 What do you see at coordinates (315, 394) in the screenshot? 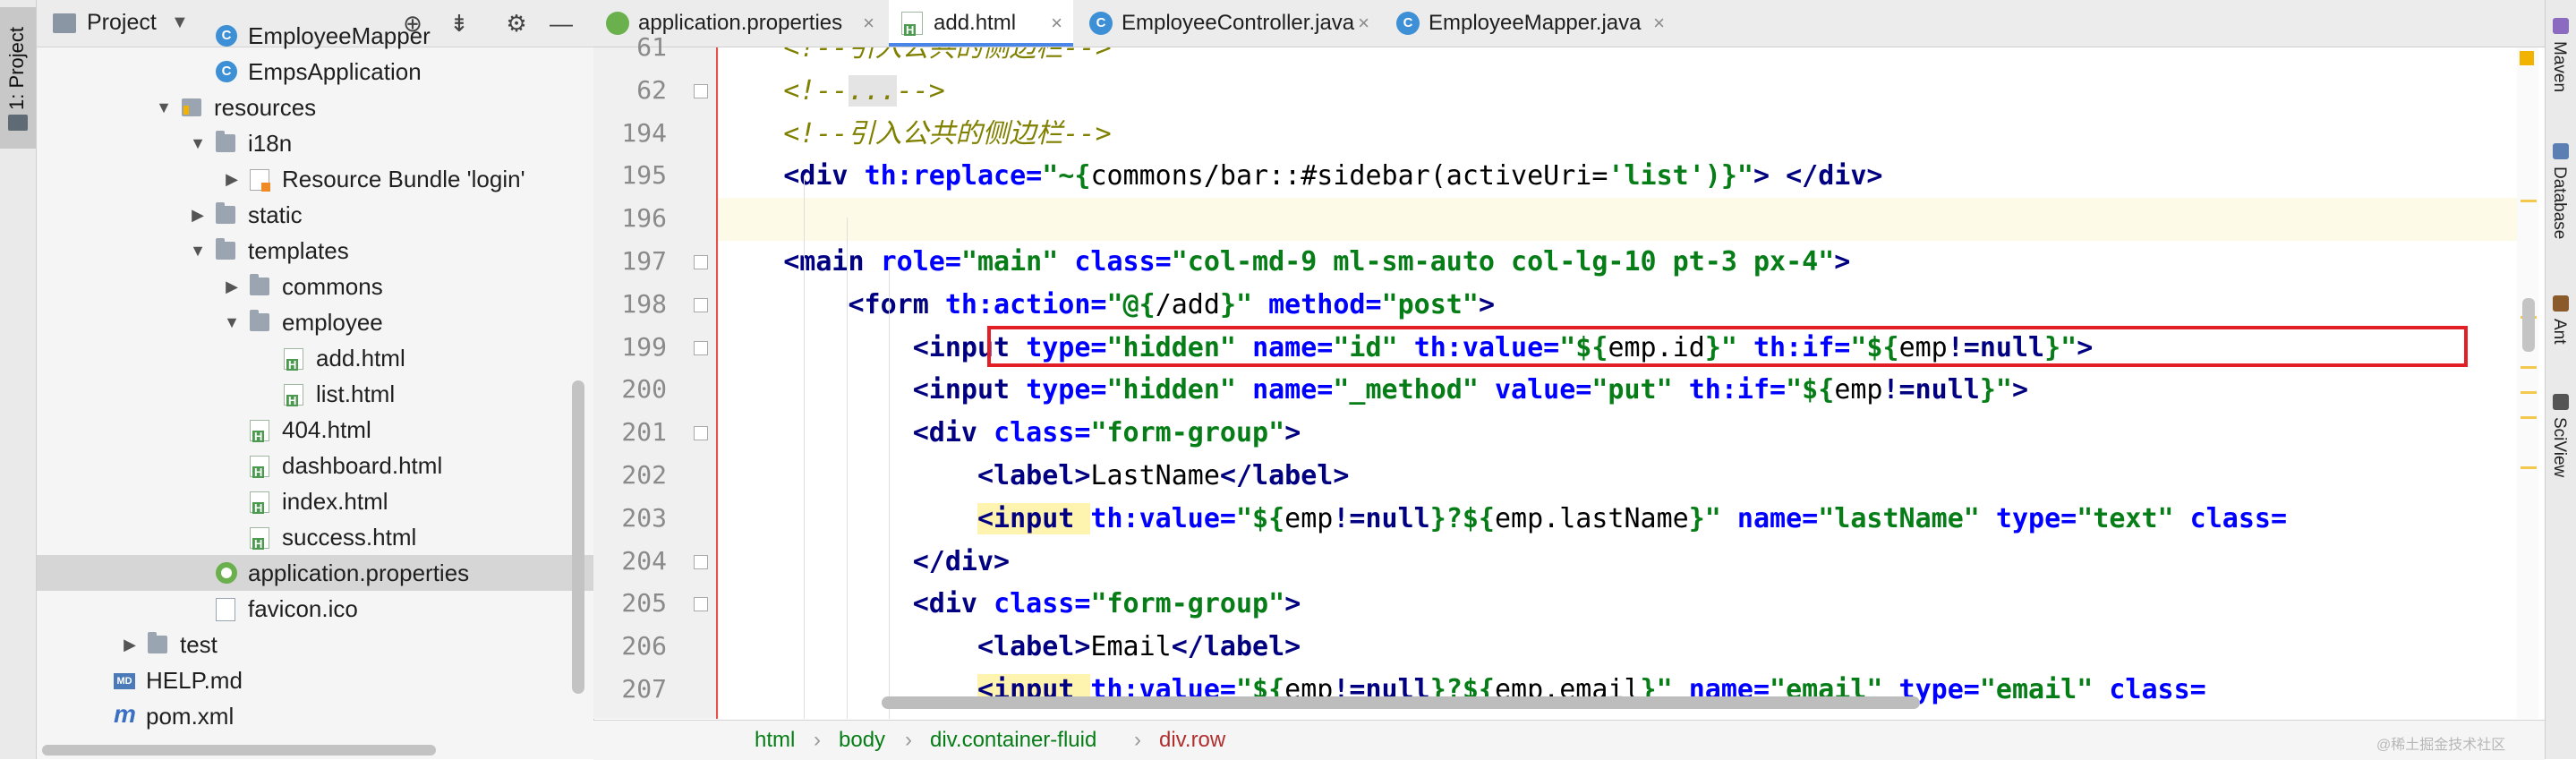
I see `tree-item: list.html` at bounding box center [315, 394].